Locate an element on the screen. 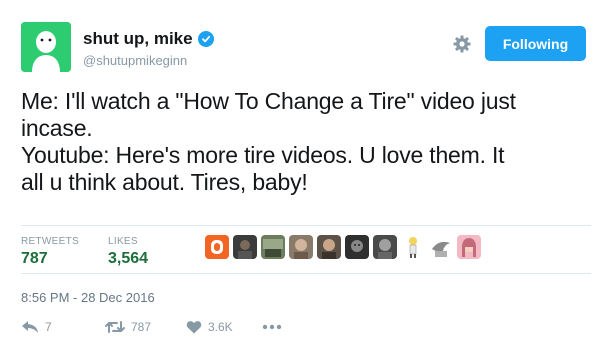 This screenshot has width=612, height=354. retweet-button: 787 is located at coordinates (145, 327).